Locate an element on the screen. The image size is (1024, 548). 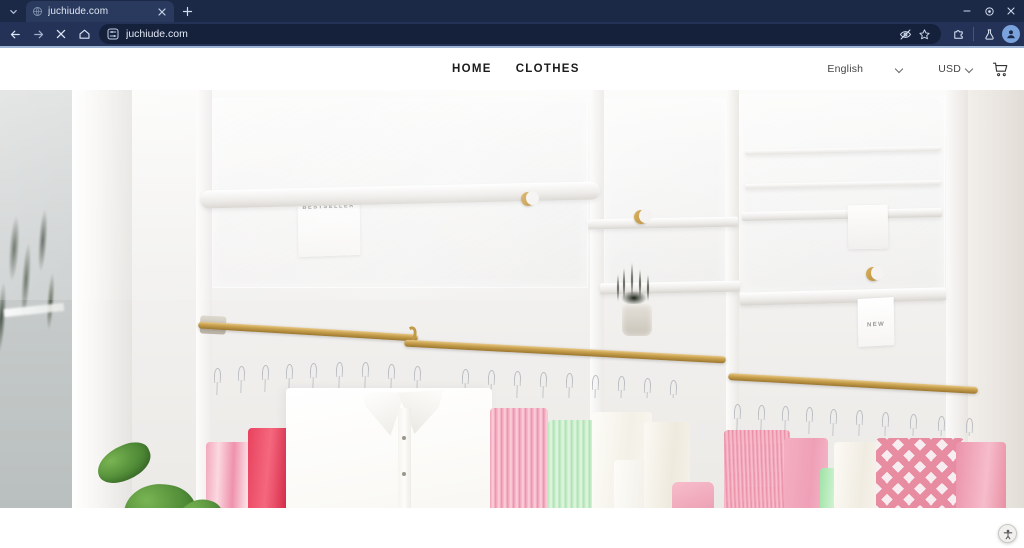
home-icon is located at coordinates (84, 34).